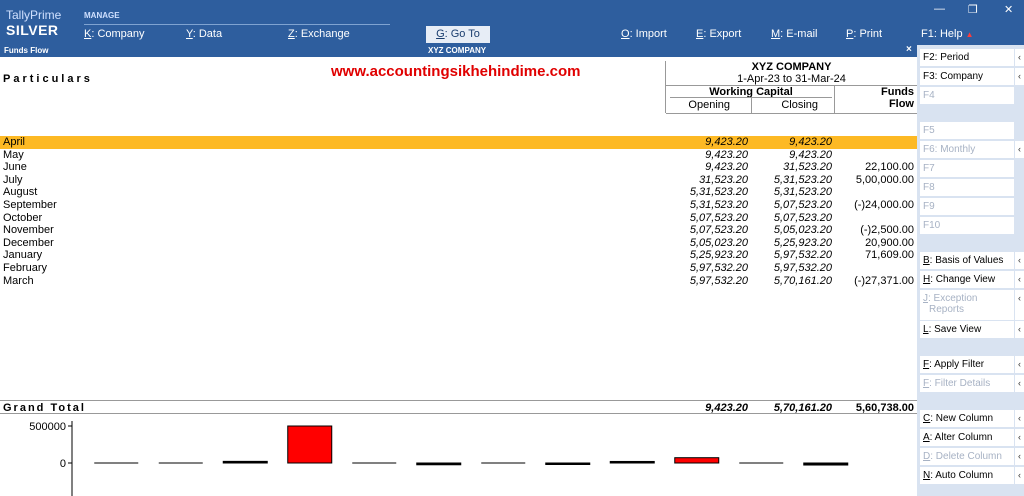  I want to click on menu-exchange: Z: Exchange, so click(319, 34).